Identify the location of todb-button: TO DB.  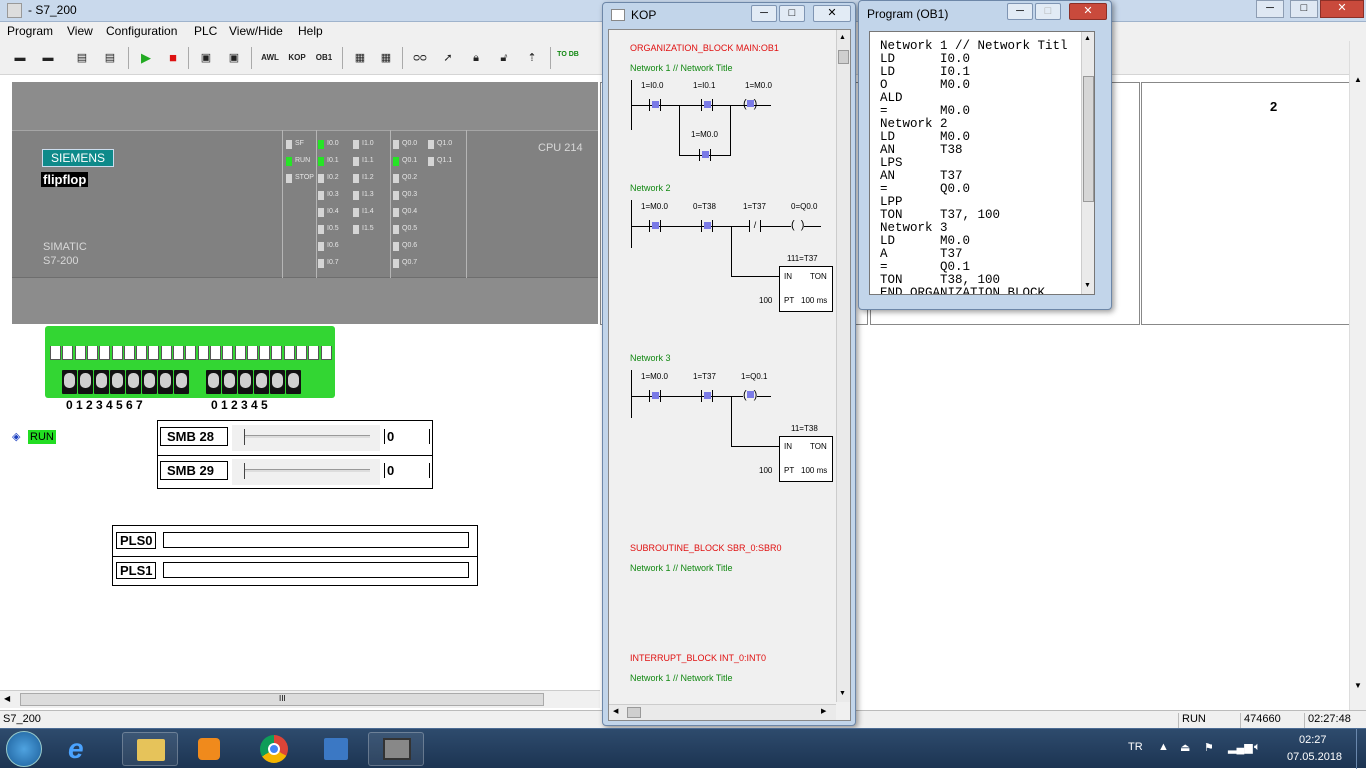
(568, 58).